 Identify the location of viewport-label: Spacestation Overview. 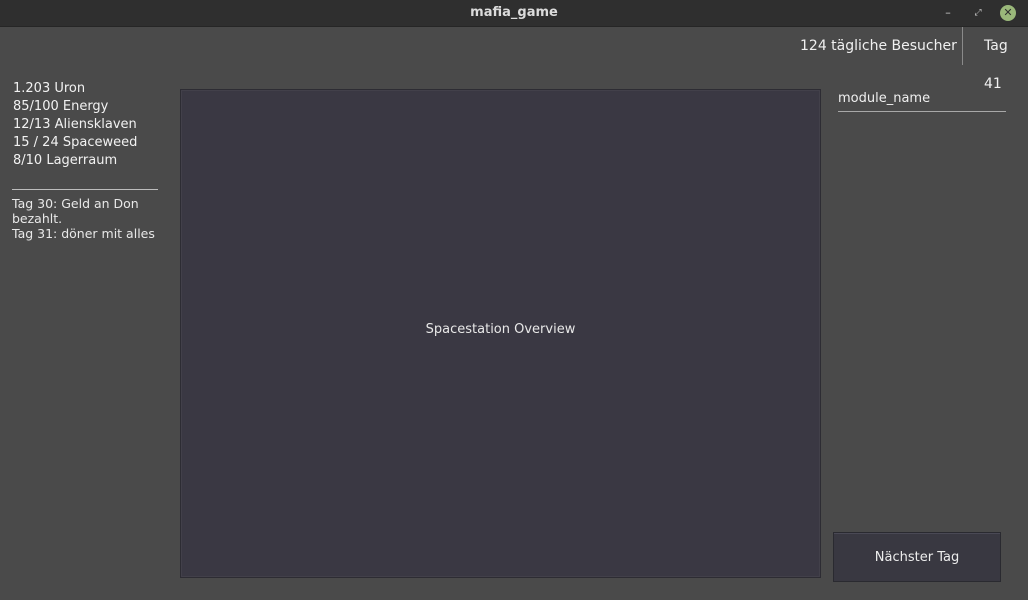
(500, 329).